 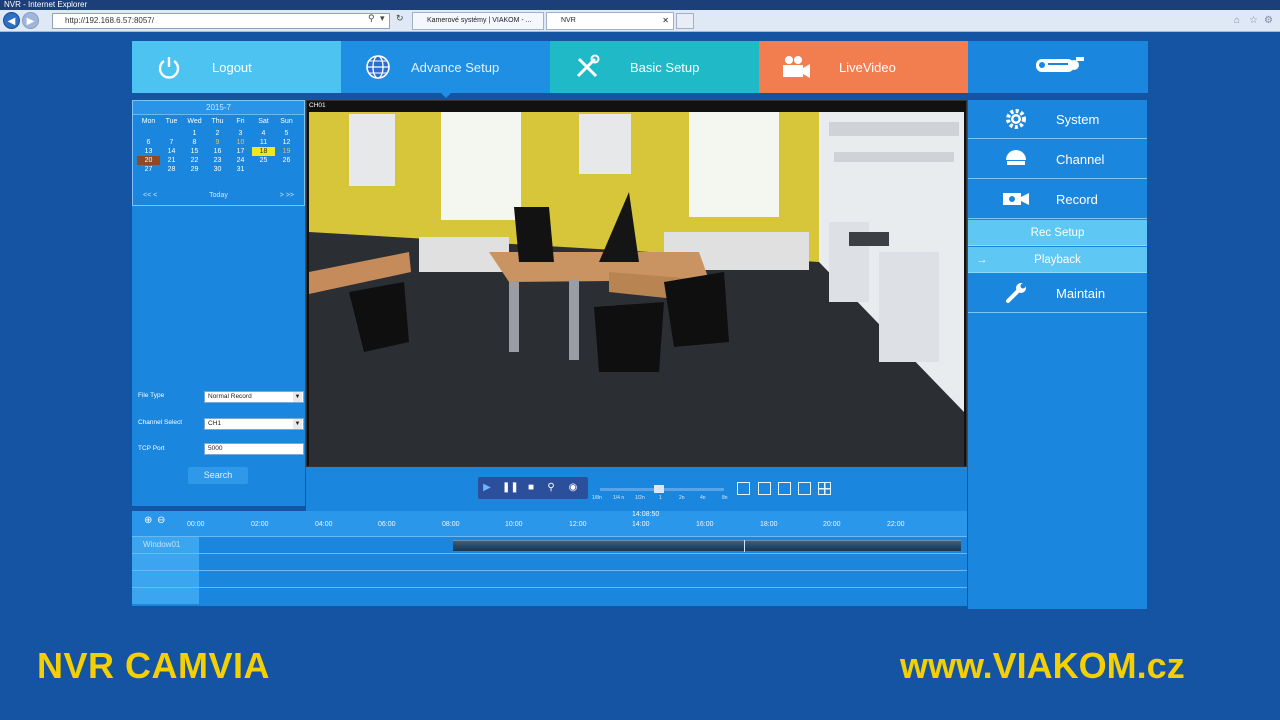 I want to click on weekday: Tue, so click(x=171, y=121).